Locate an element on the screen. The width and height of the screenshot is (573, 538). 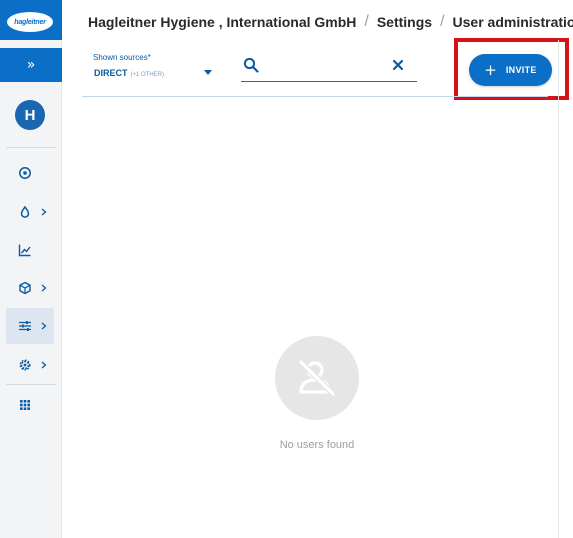
breadcrumb-settings: Settings is located at coordinates (404, 22).